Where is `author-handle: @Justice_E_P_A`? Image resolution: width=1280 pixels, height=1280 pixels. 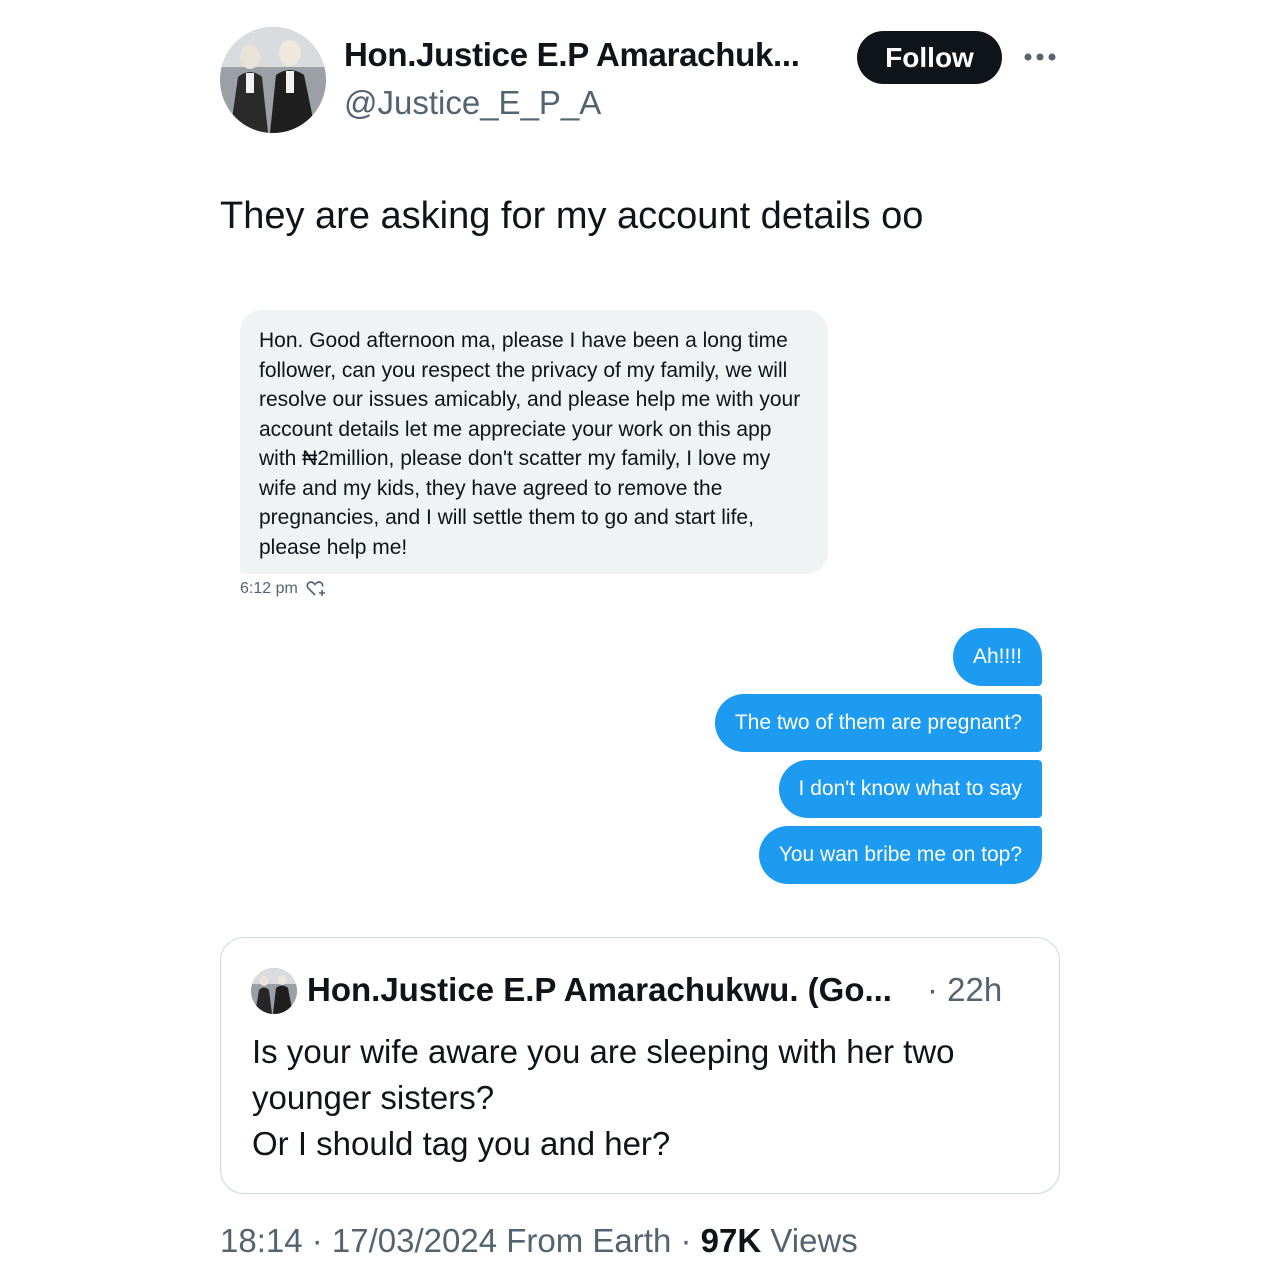
author-handle: @Justice_E_P_A is located at coordinates (472, 103).